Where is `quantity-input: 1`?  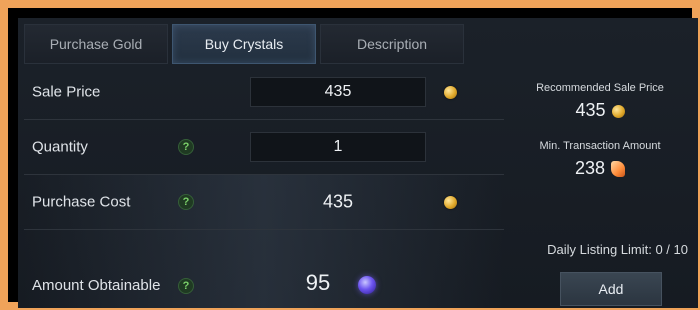
quantity-input: 1 is located at coordinates (338, 147).